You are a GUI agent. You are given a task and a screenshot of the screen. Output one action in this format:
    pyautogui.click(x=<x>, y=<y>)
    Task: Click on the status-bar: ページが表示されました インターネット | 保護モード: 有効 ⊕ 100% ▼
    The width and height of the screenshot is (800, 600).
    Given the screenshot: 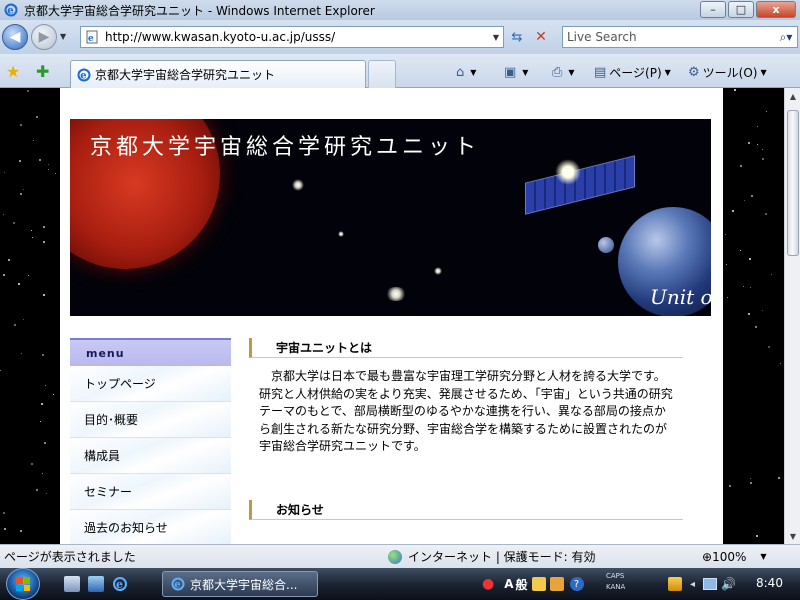 What is the action you would take?
    pyautogui.click(x=400, y=556)
    